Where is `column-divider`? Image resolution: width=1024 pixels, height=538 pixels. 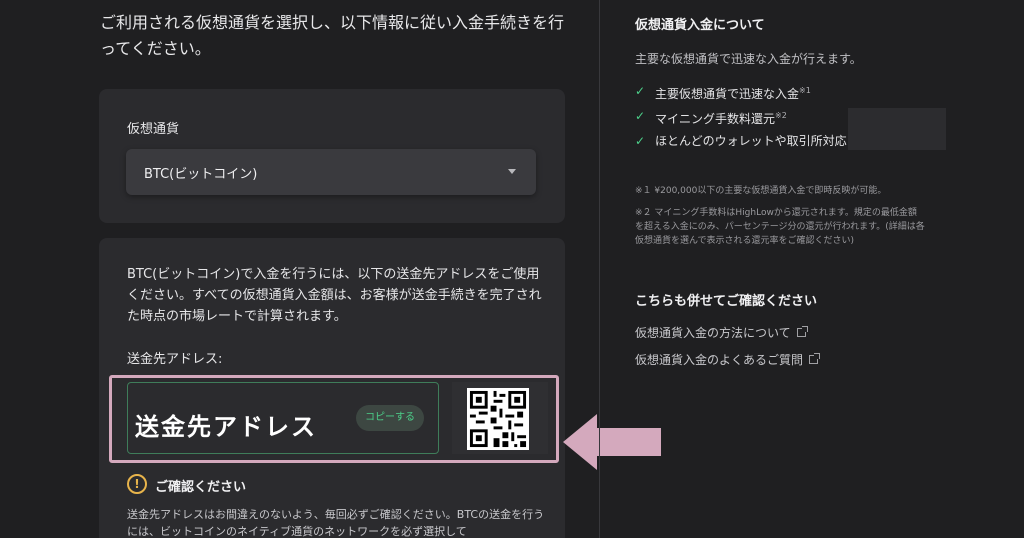
column-divider is located at coordinates (599, 269).